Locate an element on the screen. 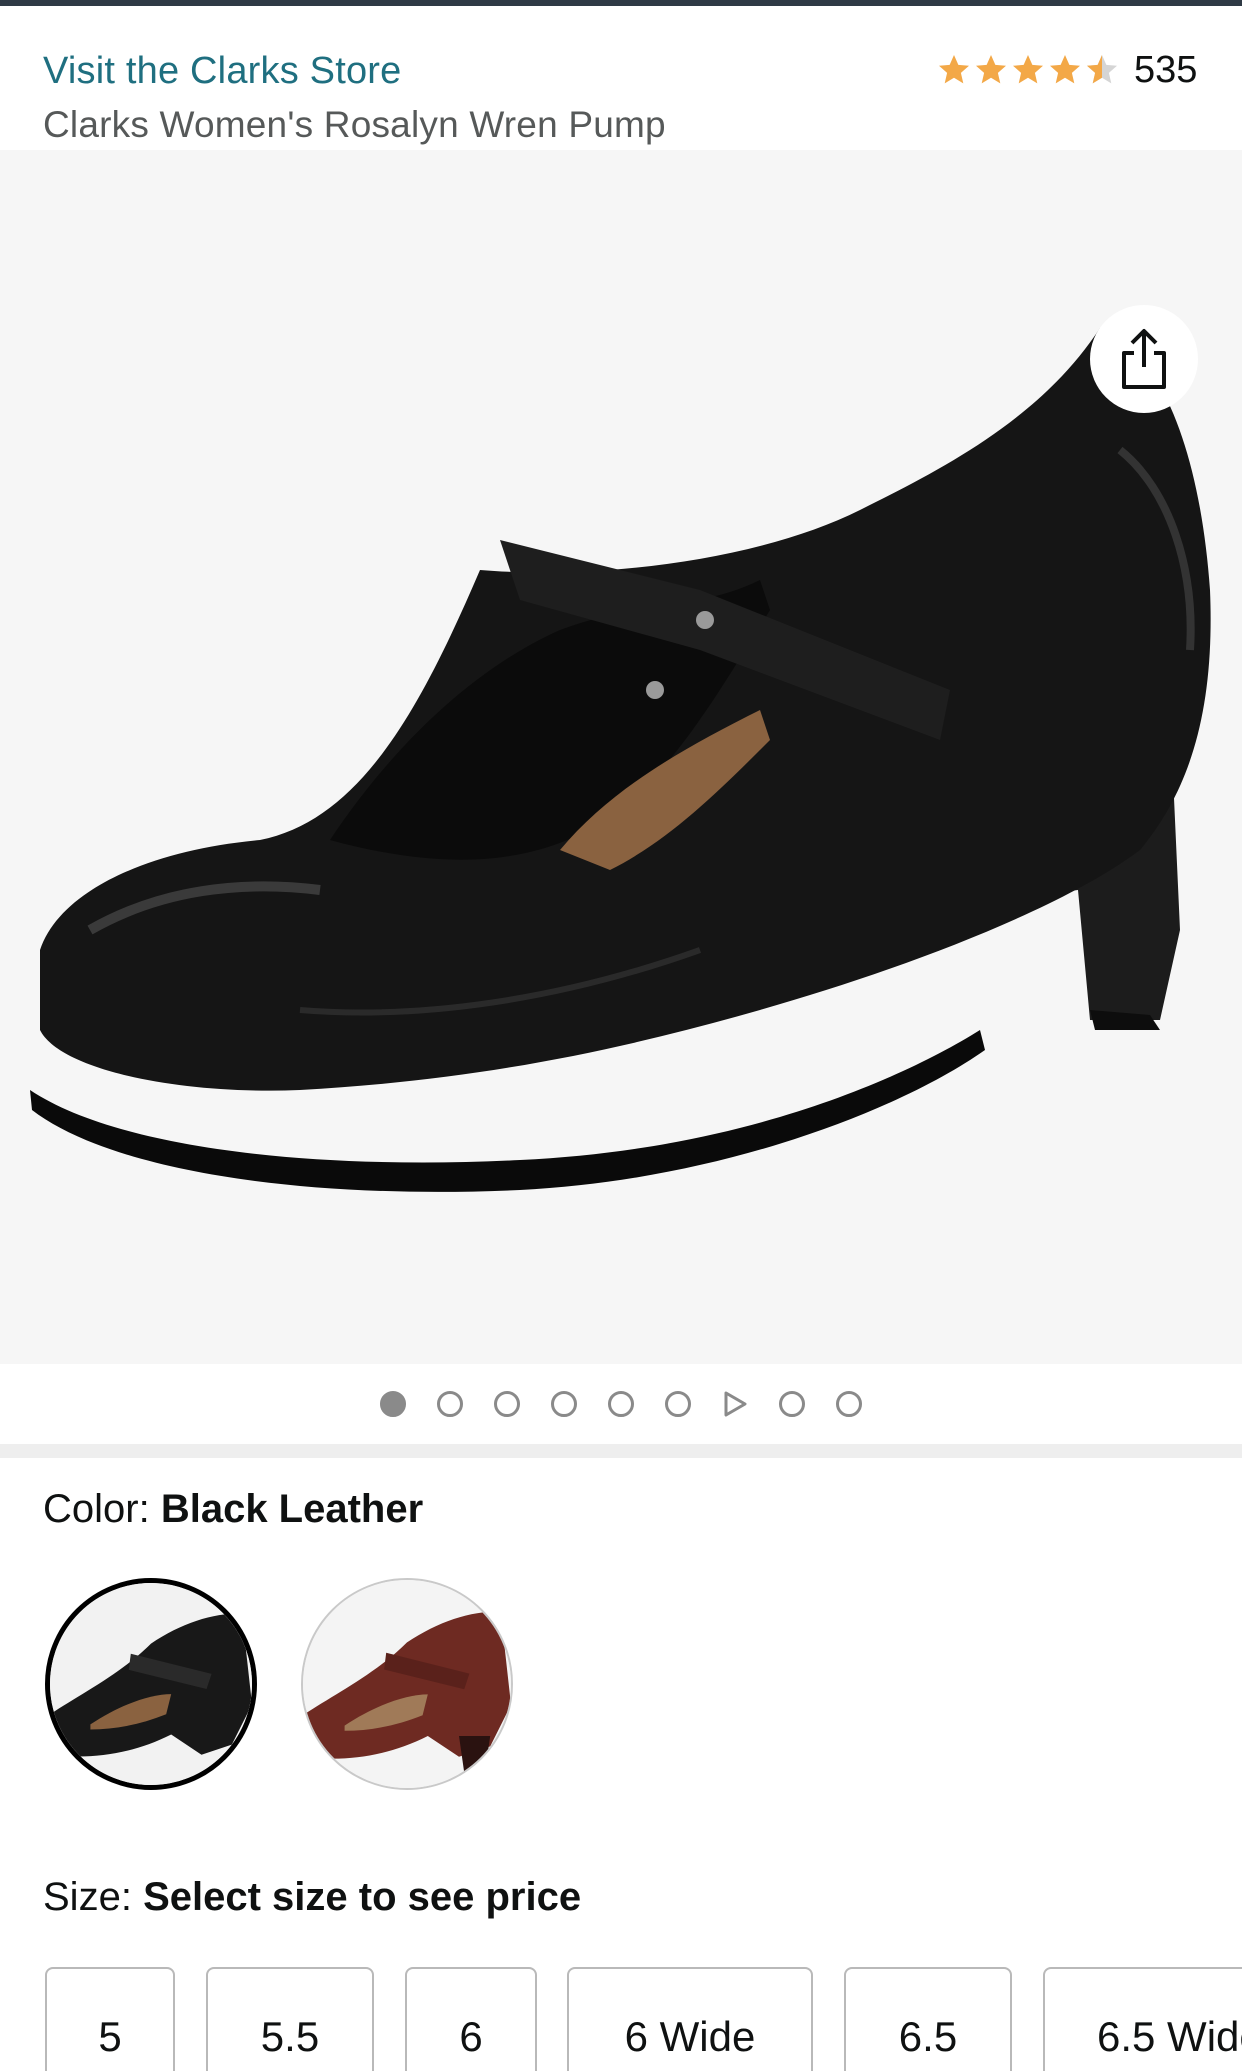  size-selection-label: Size: Select size to see price is located at coordinates (312, 1897).